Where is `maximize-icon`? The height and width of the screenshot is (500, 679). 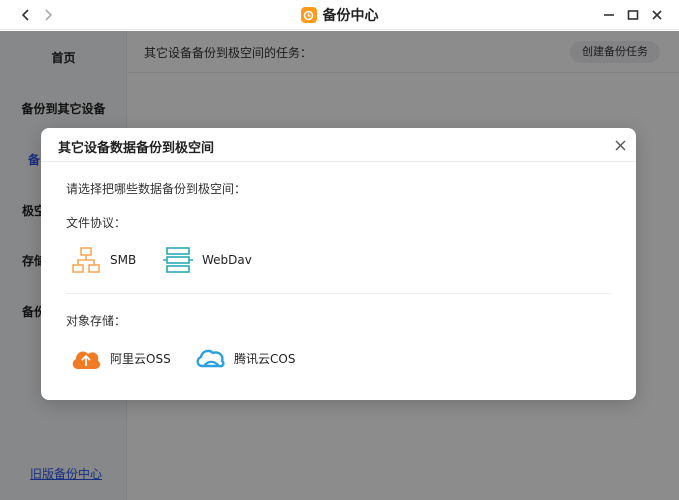 maximize-icon is located at coordinates (633, 15).